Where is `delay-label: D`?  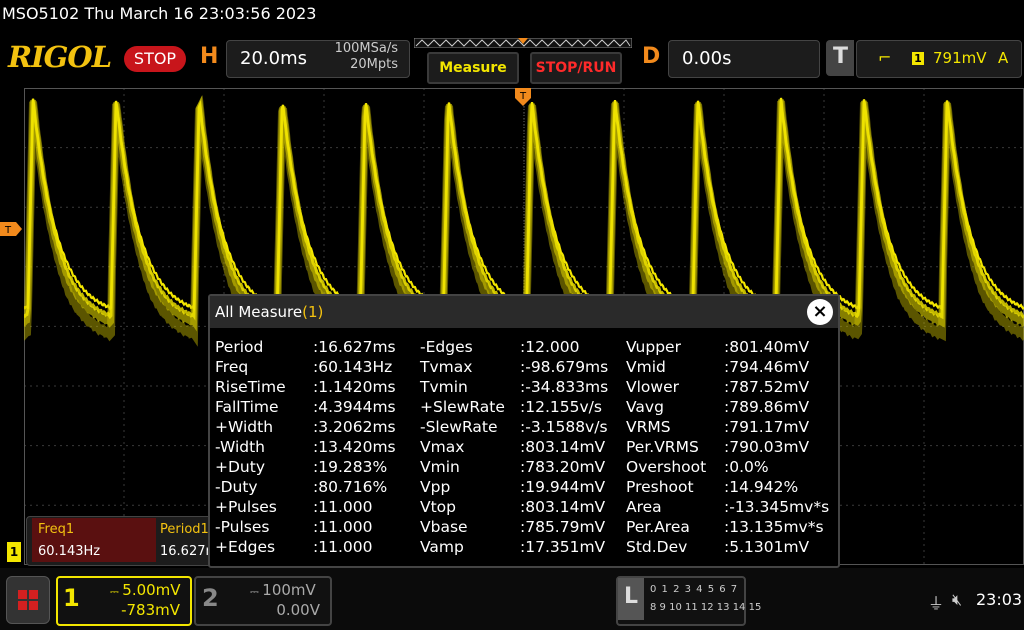 delay-label: D is located at coordinates (651, 56).